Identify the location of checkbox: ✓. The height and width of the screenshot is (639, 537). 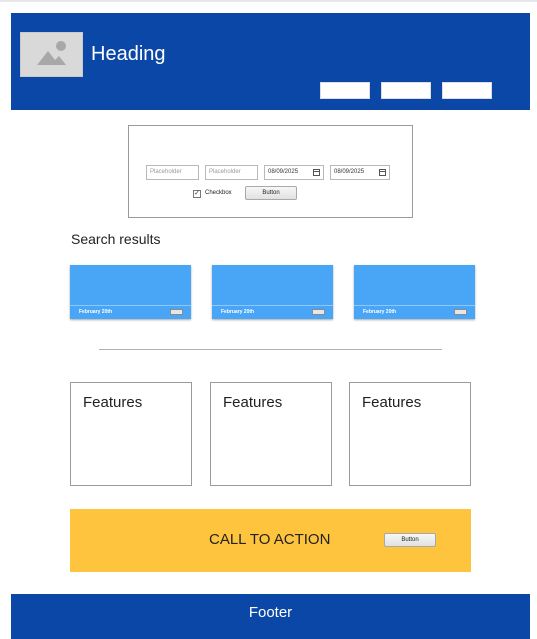
(197, 194).